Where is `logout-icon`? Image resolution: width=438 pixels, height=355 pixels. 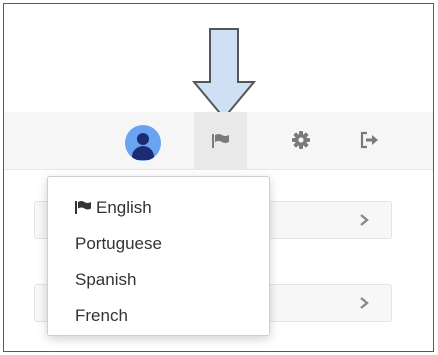
logout-icon is located at coordinates (369, 140).